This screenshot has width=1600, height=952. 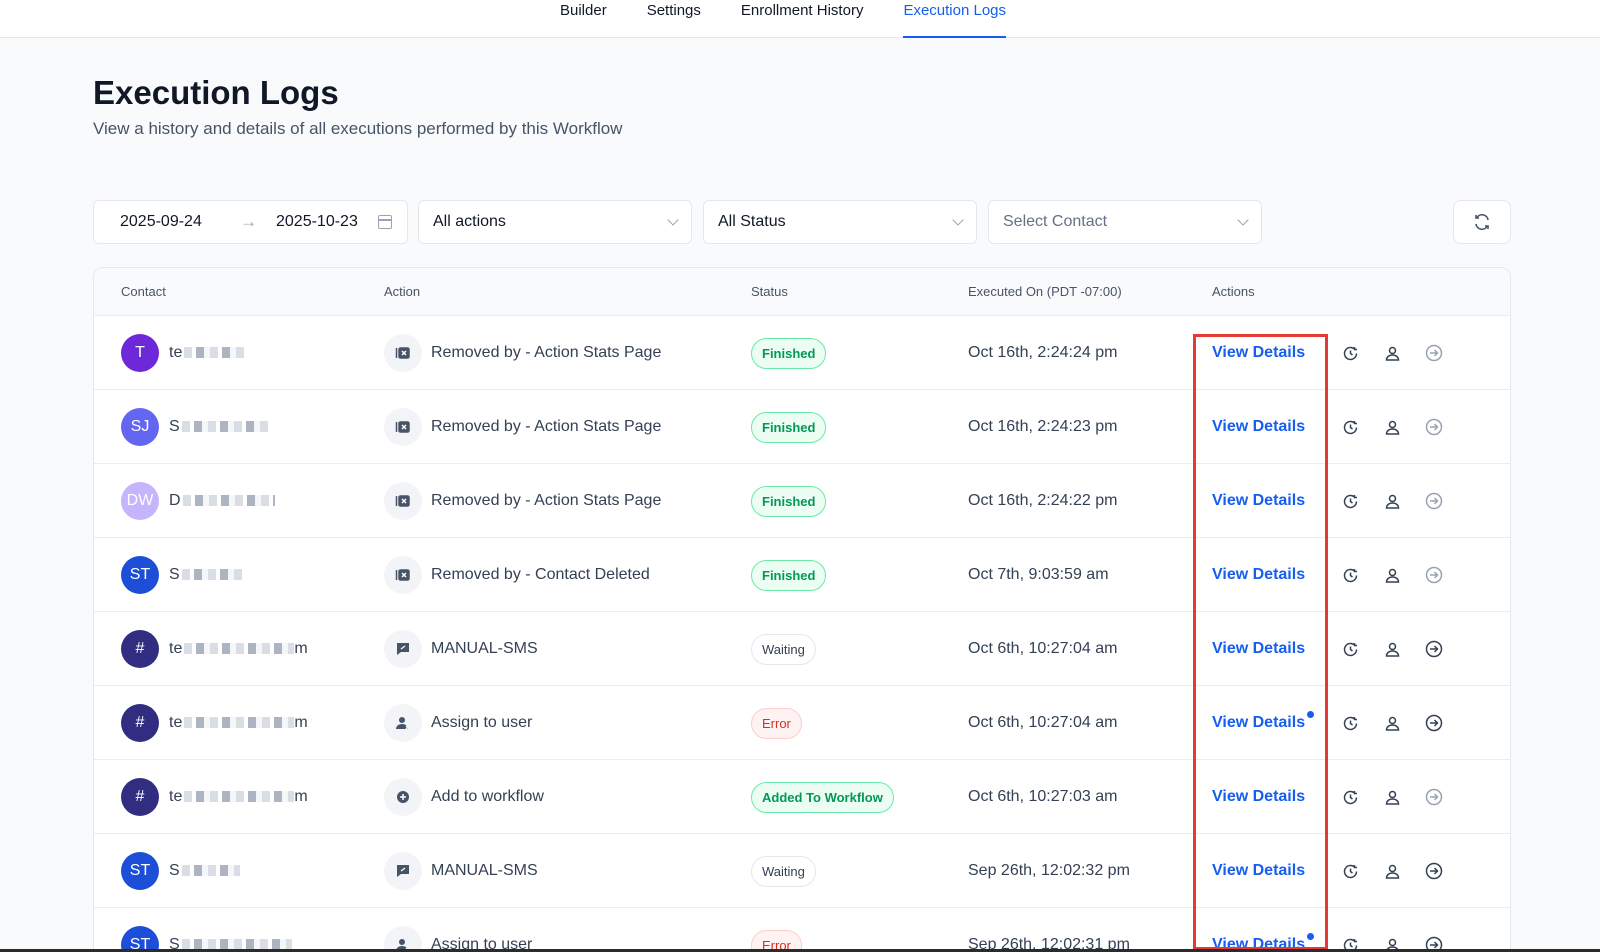 I want to click on date-range-picker: 2025-09-24 → 2025-10-23, so click(x=250, y=222).